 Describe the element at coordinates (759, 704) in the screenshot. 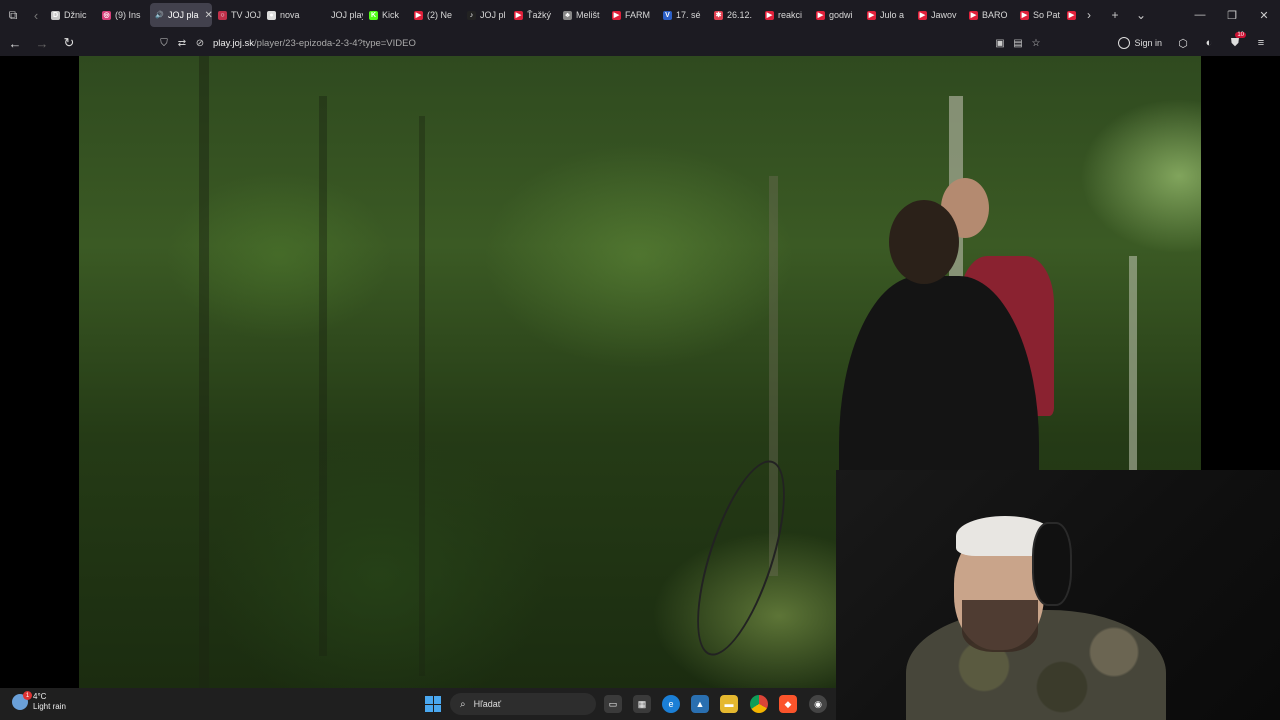

I see `chrome-icon` at that location.